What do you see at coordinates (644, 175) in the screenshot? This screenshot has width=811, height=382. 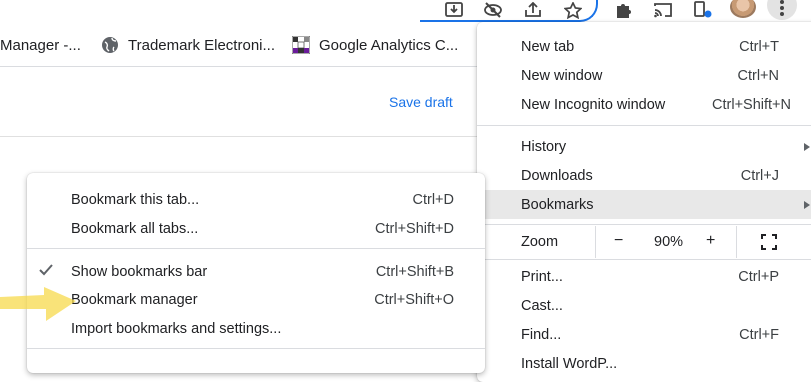 I see `menu-item-downloads: Downloads Ctrl+J` at bounding box center [644, 175].